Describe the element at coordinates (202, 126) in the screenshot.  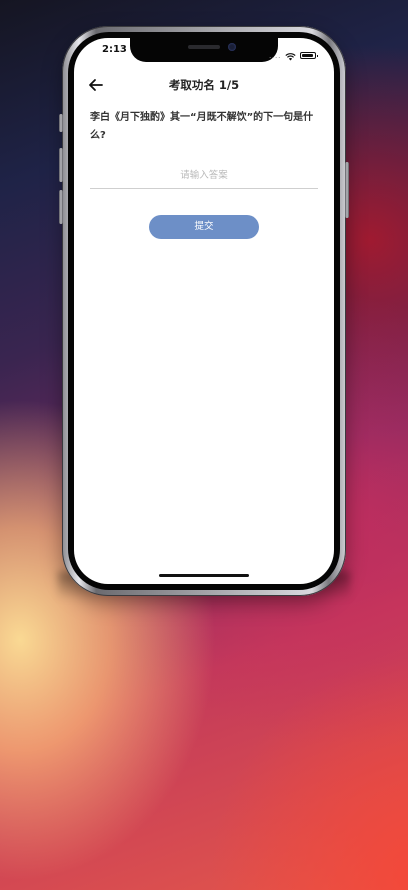
I see `question-text: 李白《月下独酌》其一“月既不解饮”的下一句是什么?` at that location.